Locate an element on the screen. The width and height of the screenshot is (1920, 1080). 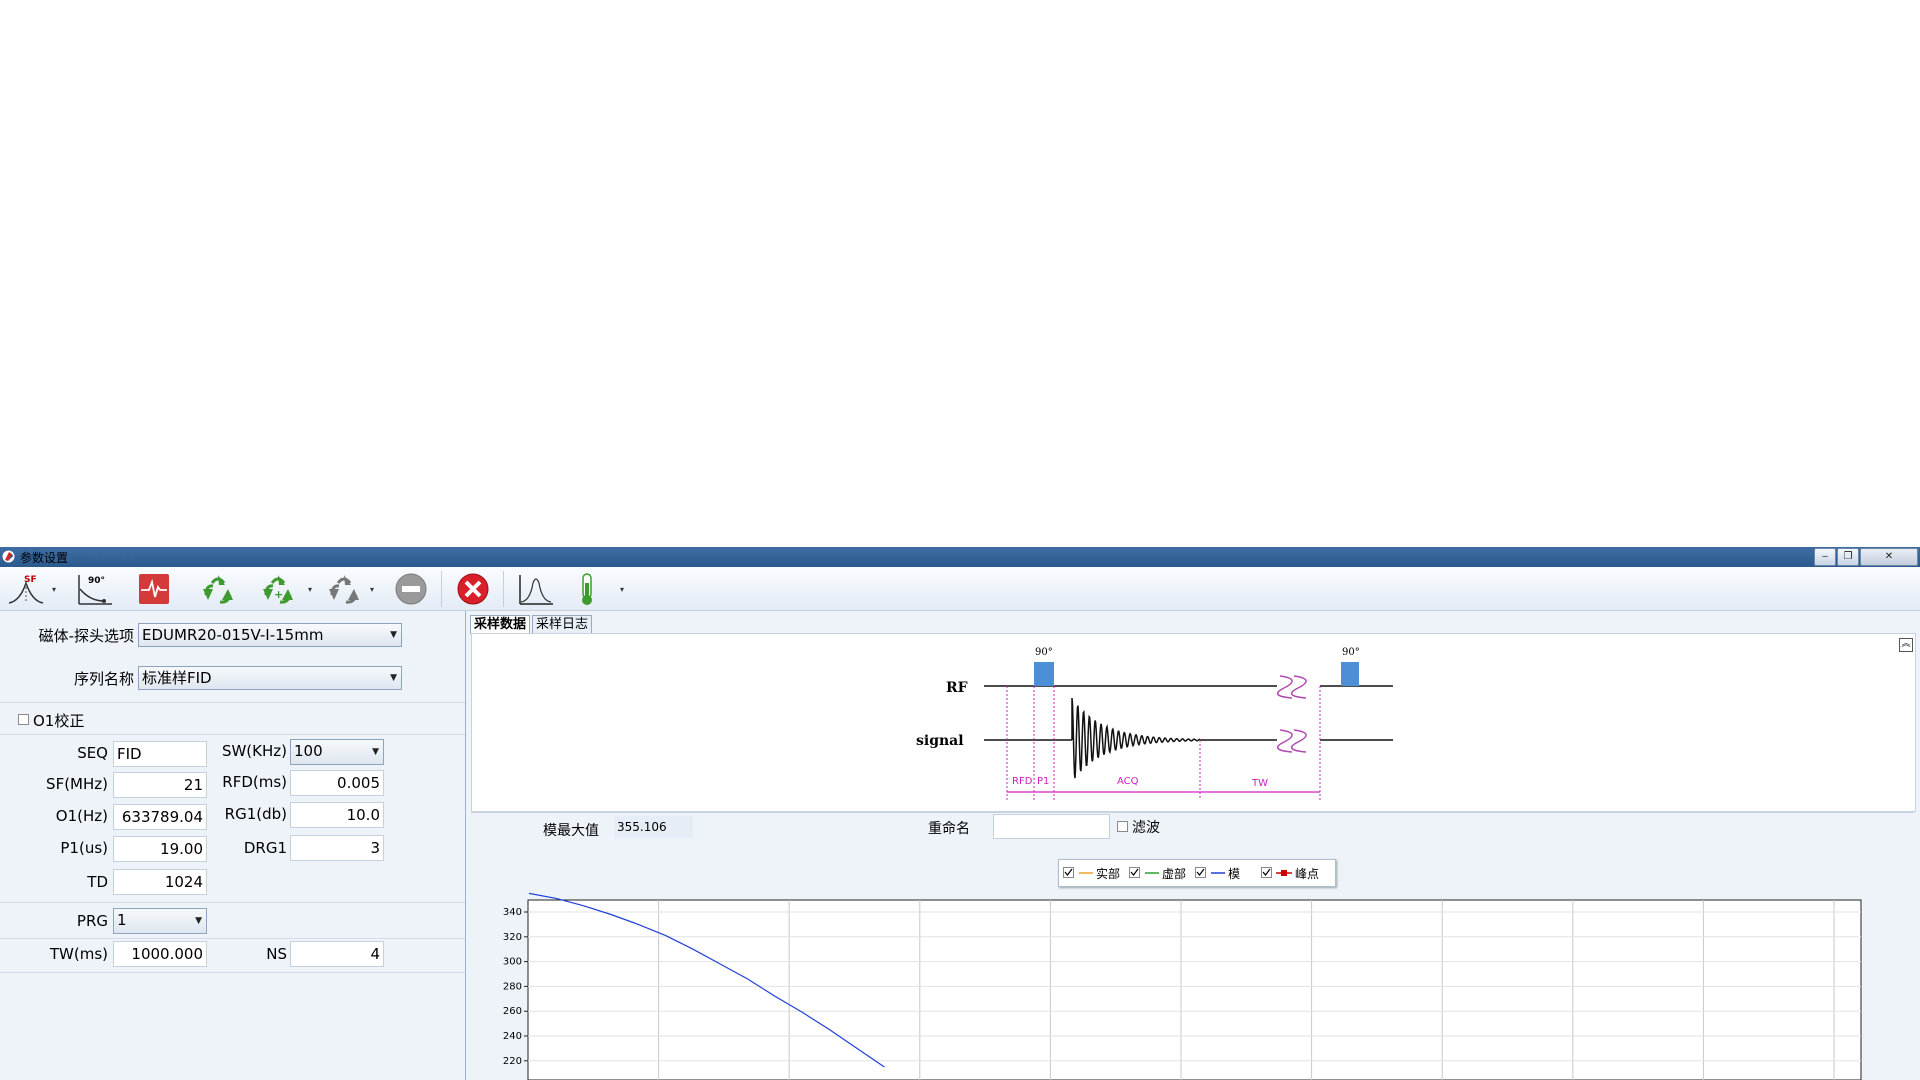
td-label: TD is located at coordinates (97, 882).